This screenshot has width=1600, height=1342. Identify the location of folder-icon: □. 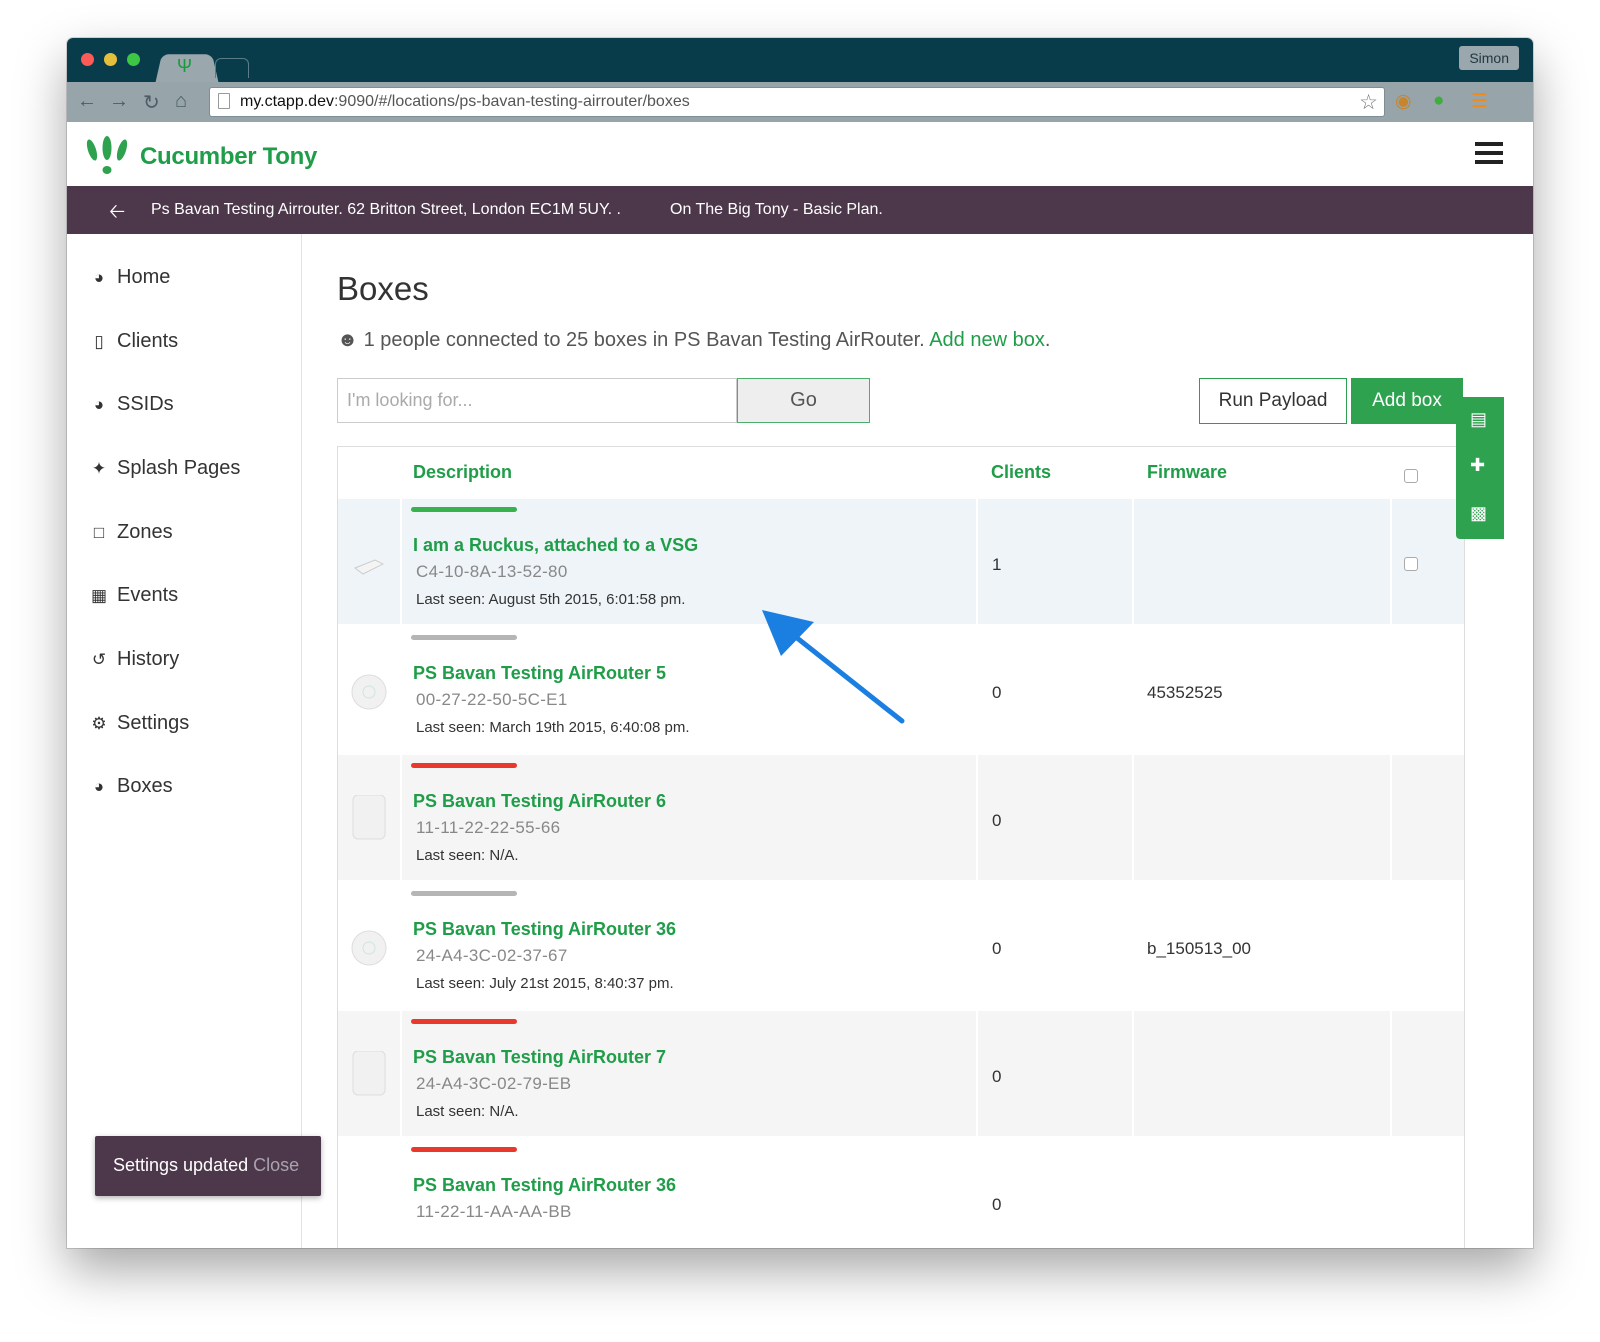
(99, 532).